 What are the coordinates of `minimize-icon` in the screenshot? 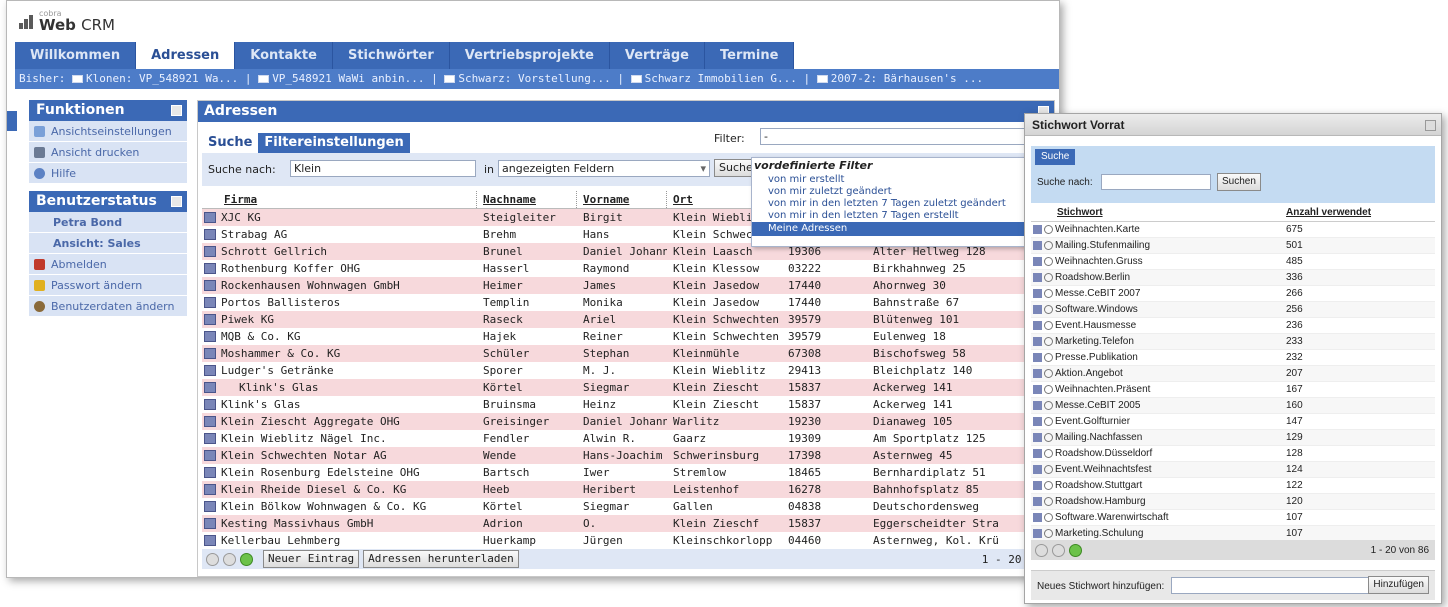 It's located at (176, 201).